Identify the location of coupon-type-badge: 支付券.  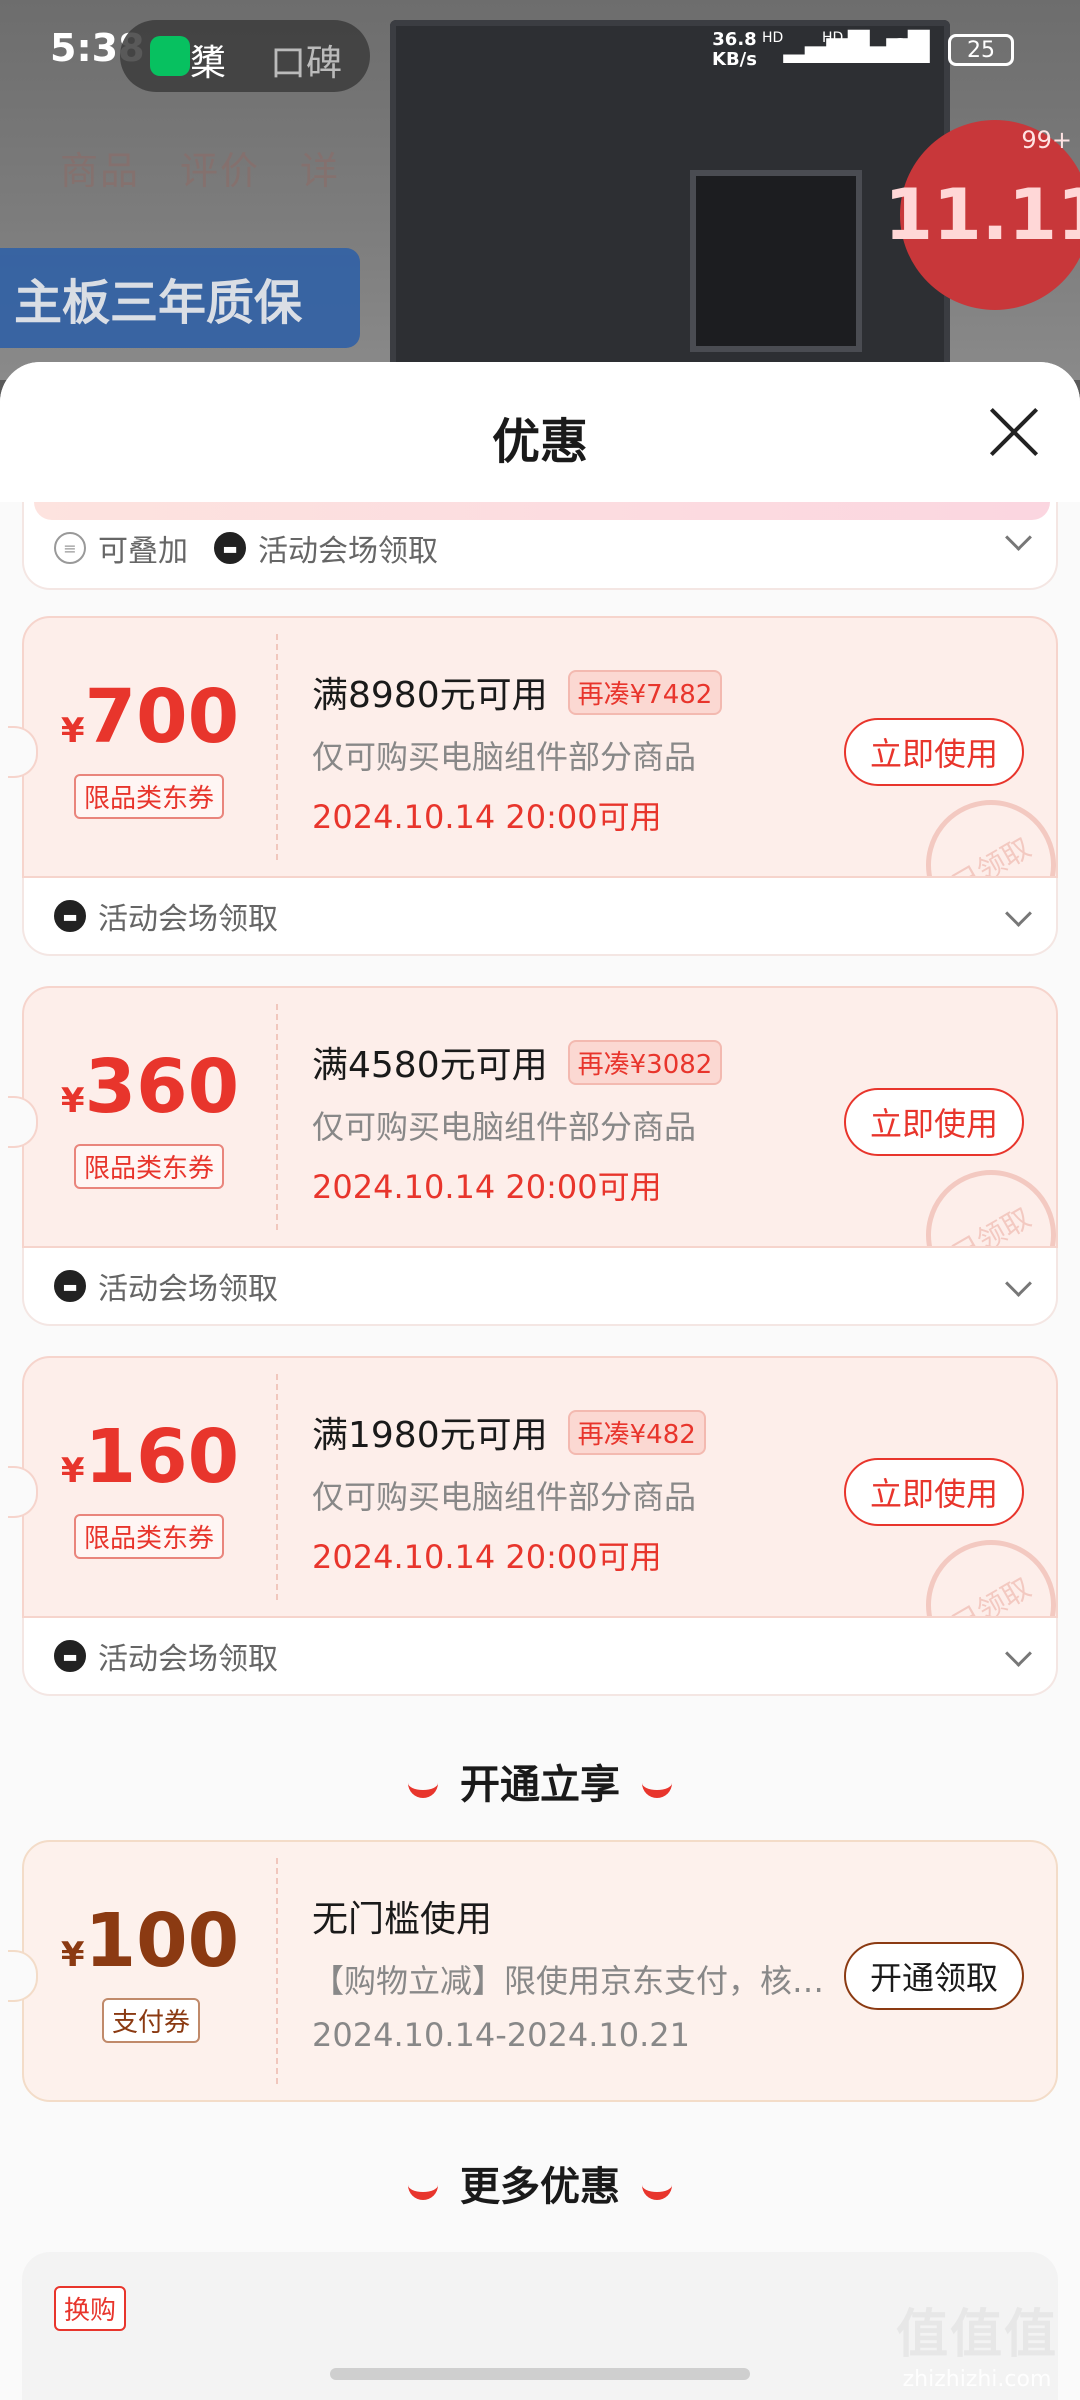
(151, 2020).